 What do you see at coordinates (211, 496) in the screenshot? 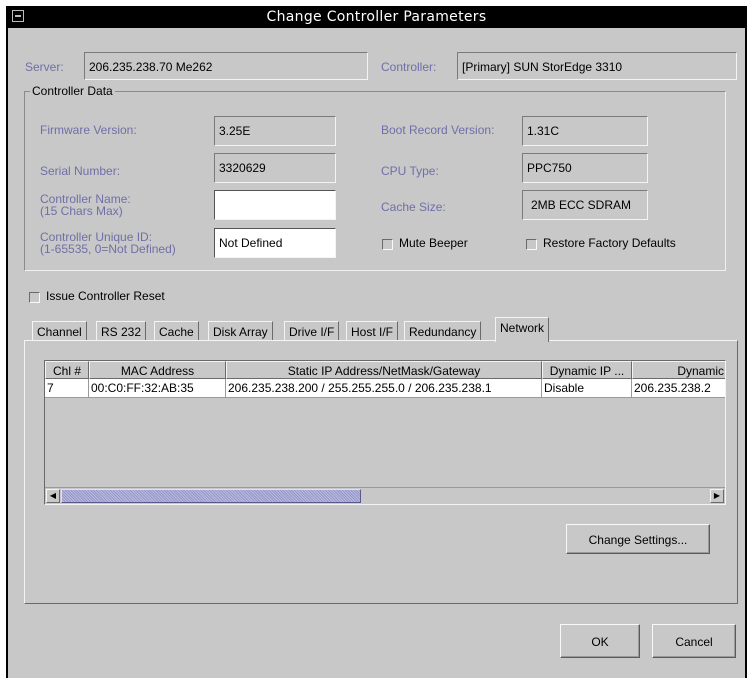
I see `scroll-thumb` at bounding box center [211, 496].